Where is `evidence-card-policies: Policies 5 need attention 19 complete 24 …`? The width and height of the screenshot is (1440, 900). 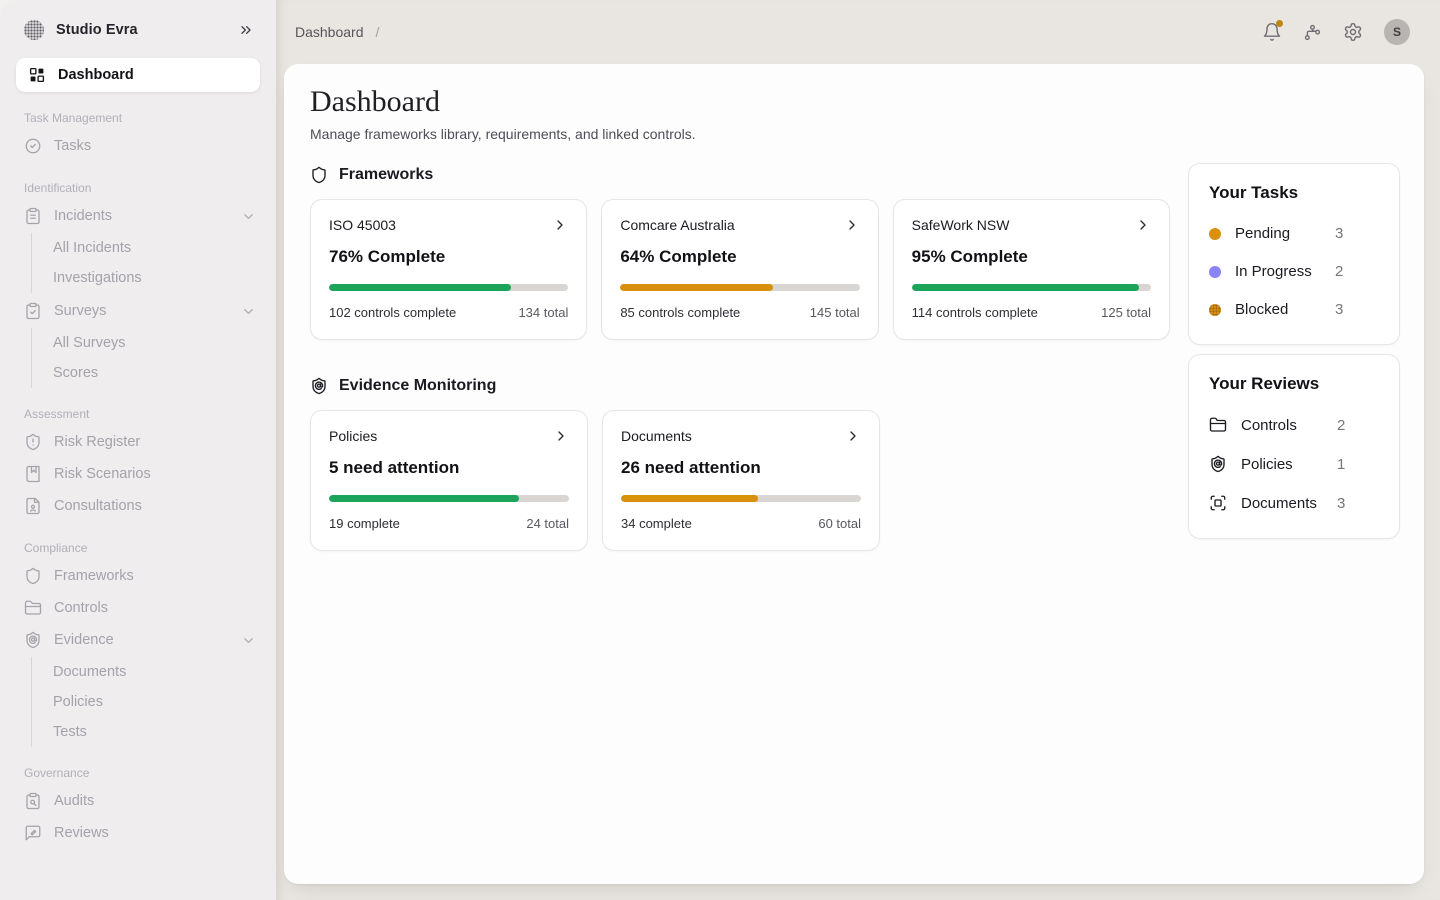
evidence-card-policies: Policies 5 need attention 19 complete 24 … is located at coordinates (449, 480).